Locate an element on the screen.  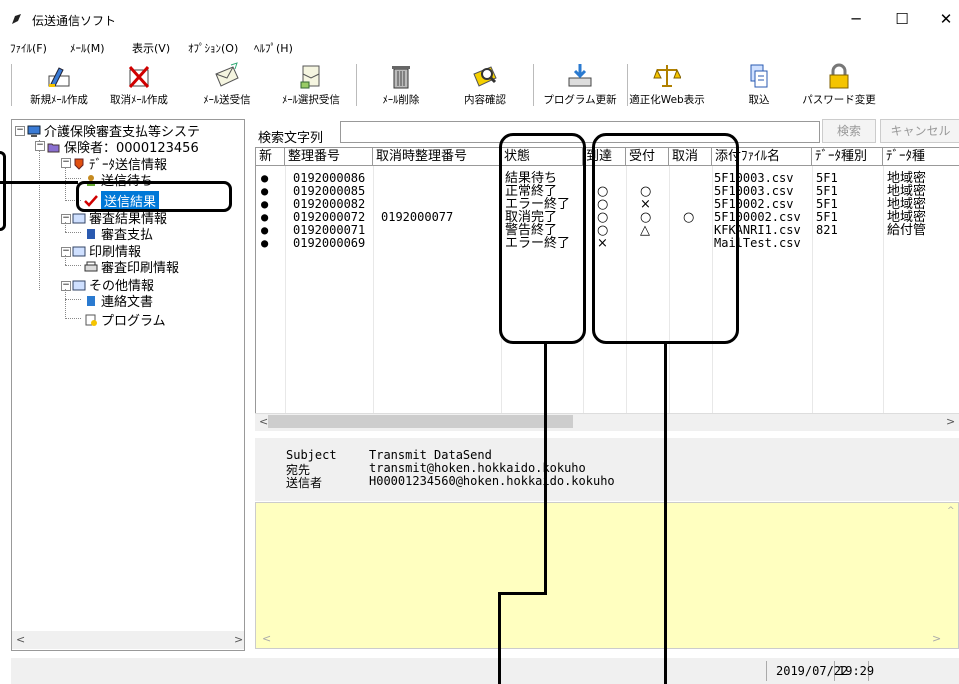
annotation-line-receipt is located at coordinates (665, 514).